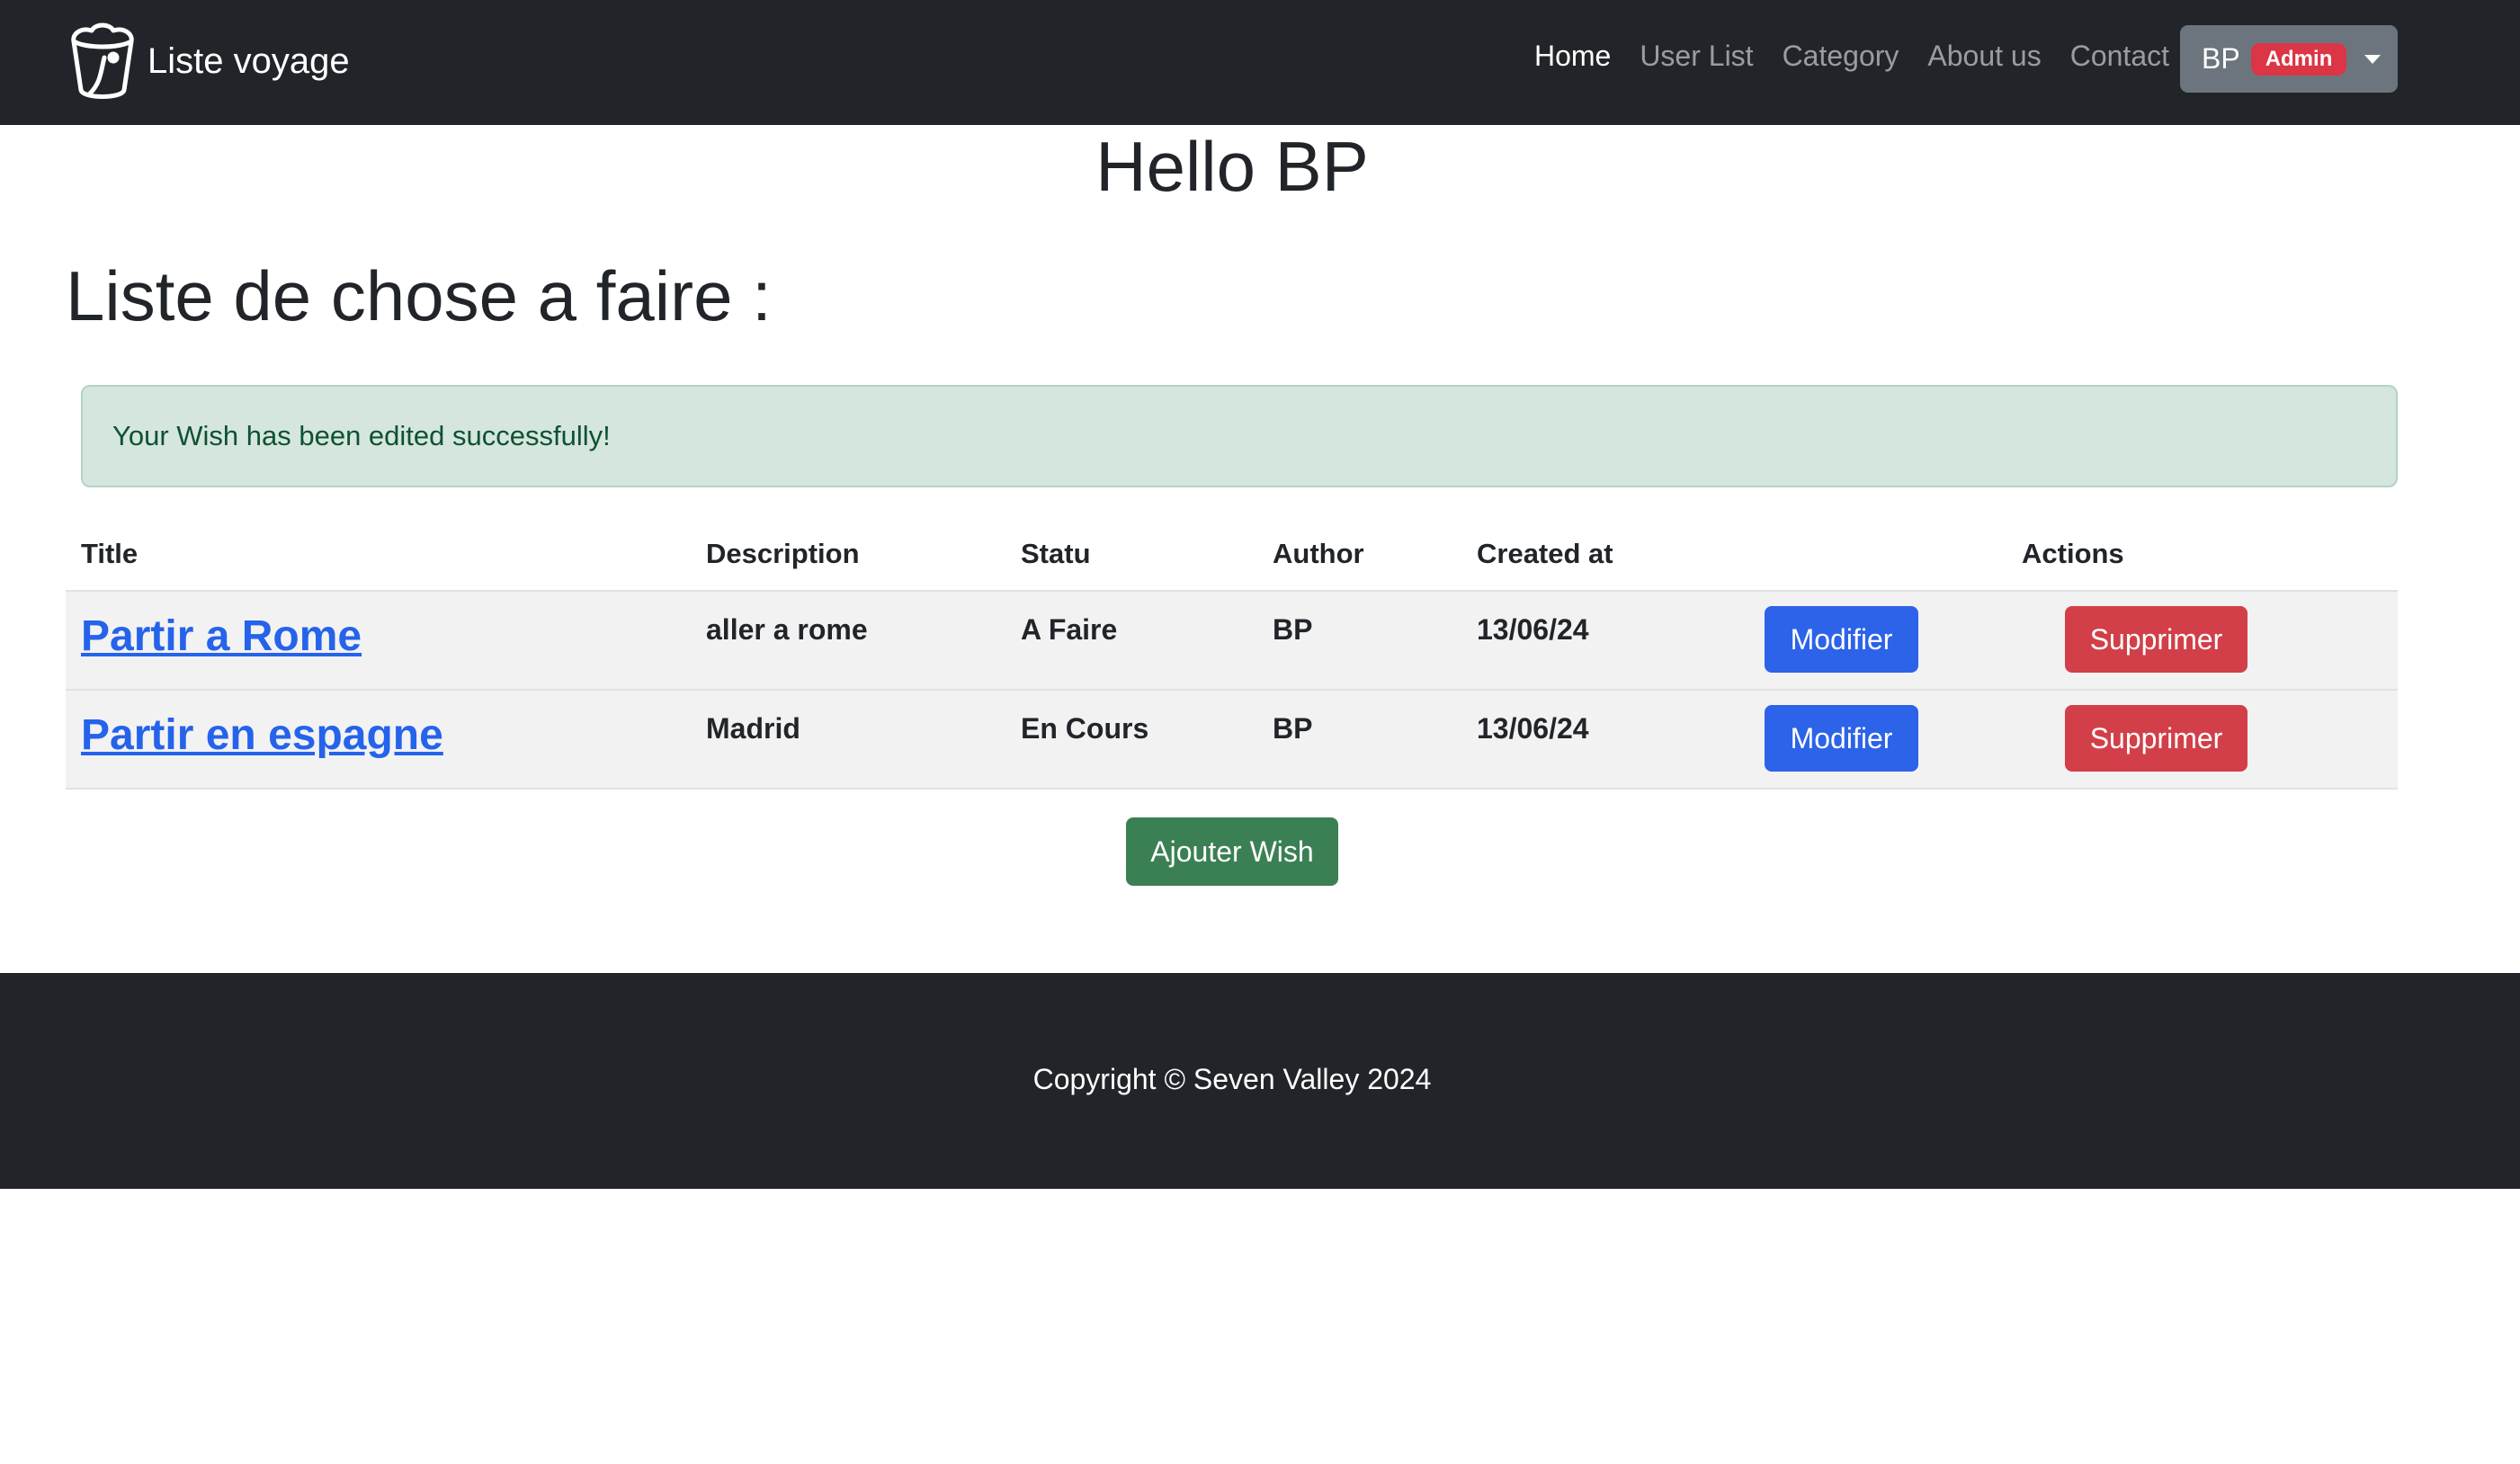  Describe the element at coordinates (2298, 59) in the screenshot. I see `role-badge: Admin` at that location.